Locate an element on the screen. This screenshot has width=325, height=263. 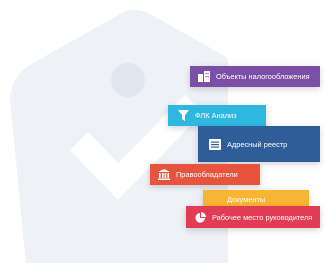
tile-label: Правообладатели is located at coordinates (207, 174).